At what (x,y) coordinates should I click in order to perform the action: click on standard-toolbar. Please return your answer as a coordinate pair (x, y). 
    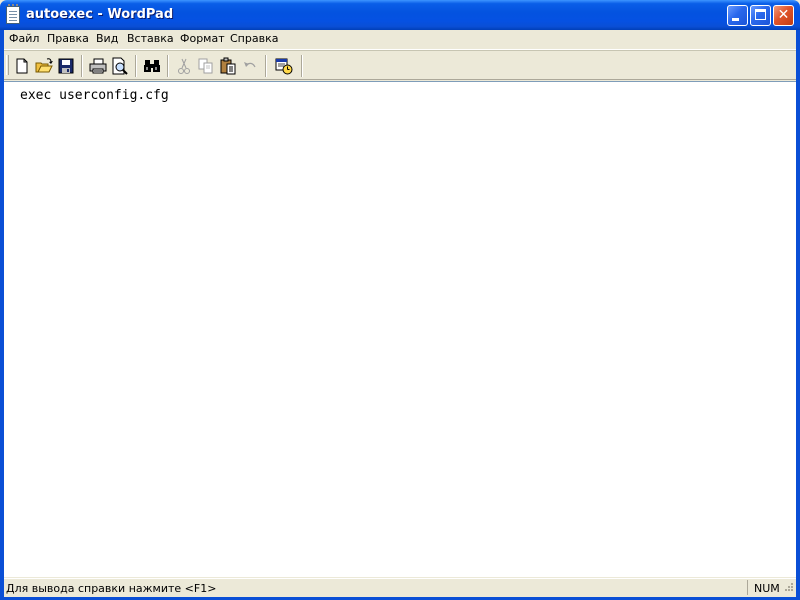
    Looking at the image, I should click on (400, 65).